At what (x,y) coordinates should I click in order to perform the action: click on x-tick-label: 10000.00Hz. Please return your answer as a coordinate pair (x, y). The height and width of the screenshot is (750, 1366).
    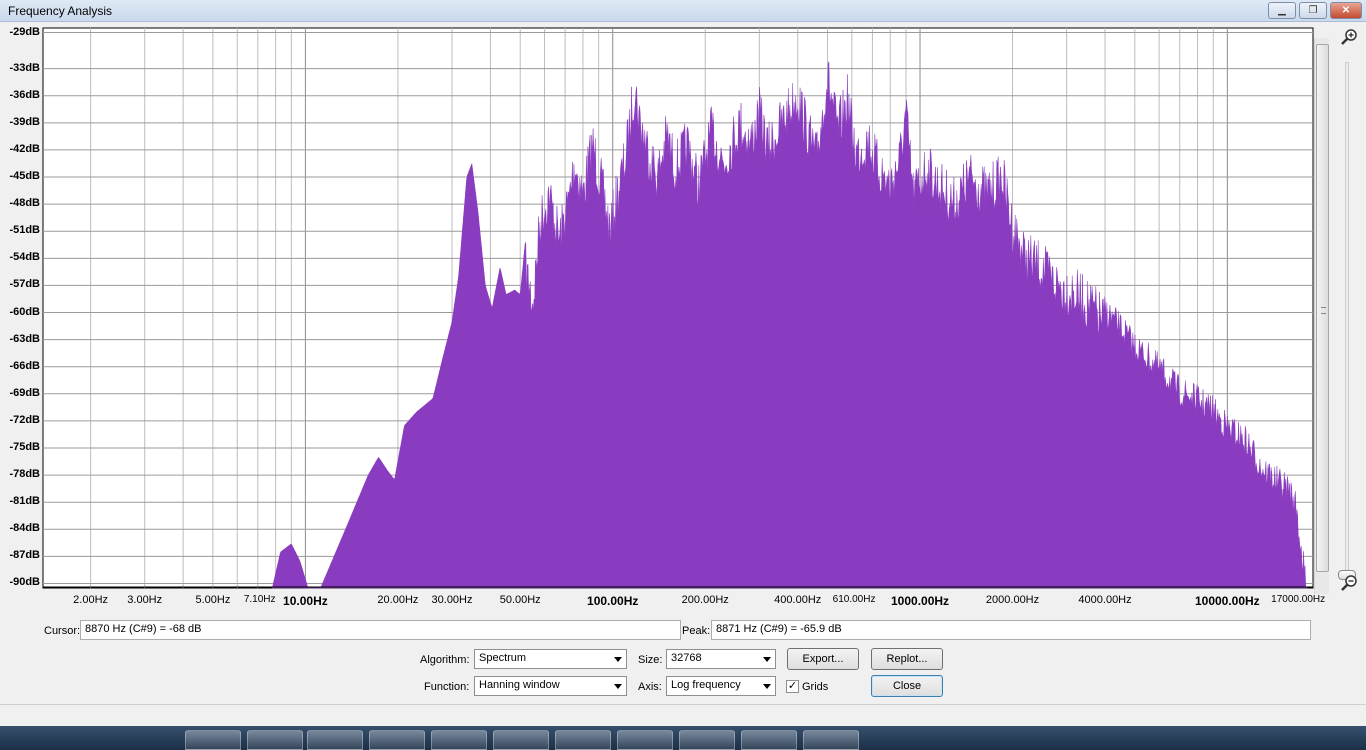
    Looking at the image, I should click on (1227, 601).